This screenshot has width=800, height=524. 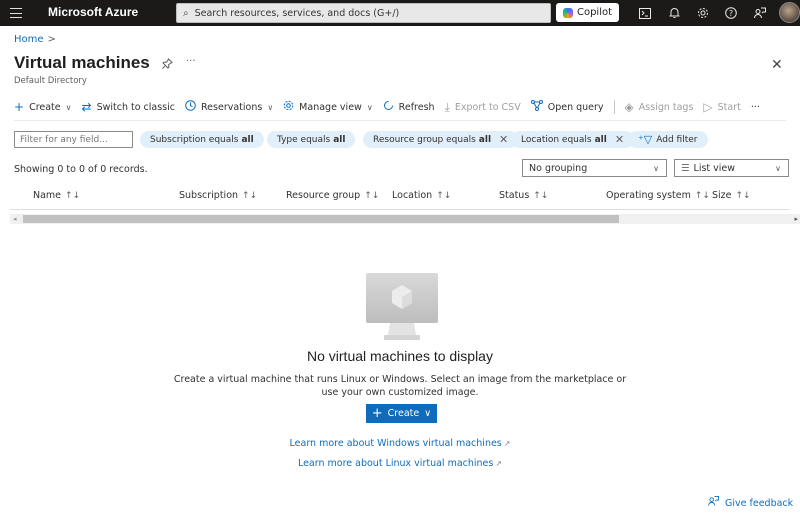 I want to click on pin-icon, so click(x=167, y=65).